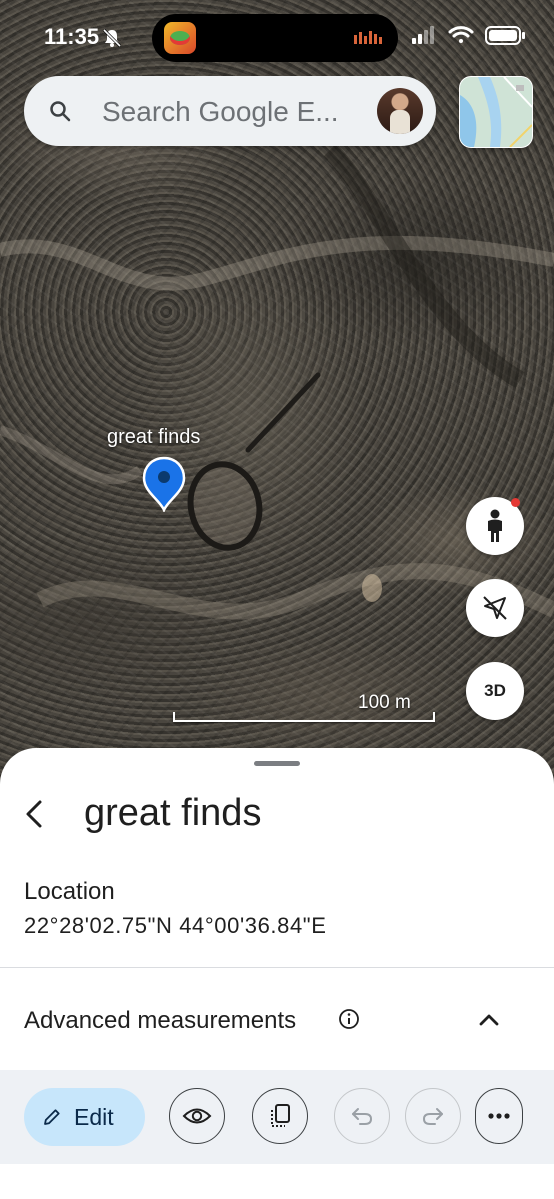 The width and height of the screenshot is (554, 1199). What do you see at coordinates (52, 1117) in the screenshot?
I see `pencil-icon` at bounding box center [52, 1117].